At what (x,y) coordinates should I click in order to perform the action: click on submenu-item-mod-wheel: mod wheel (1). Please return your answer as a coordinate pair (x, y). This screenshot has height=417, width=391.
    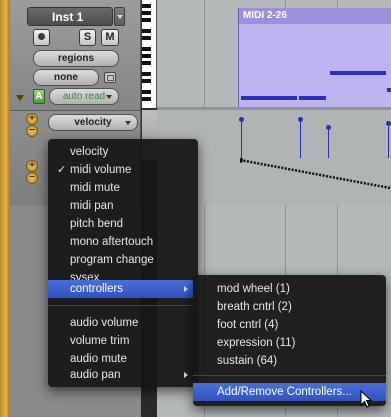
    Looking at the image, I should click on (289, 289).